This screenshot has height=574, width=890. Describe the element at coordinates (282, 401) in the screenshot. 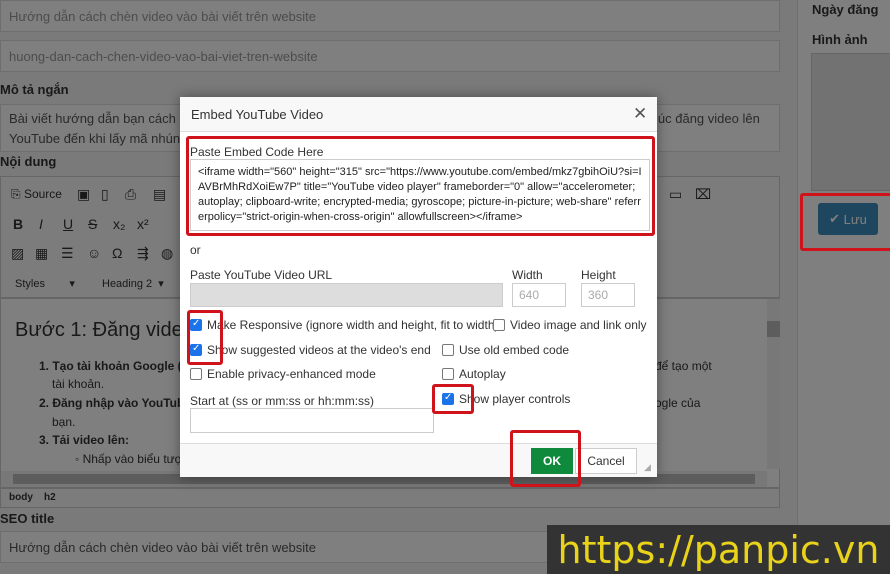

I see `start-at-label: Start at (ss or mm:ss or hh:mm:ss)` at that location.